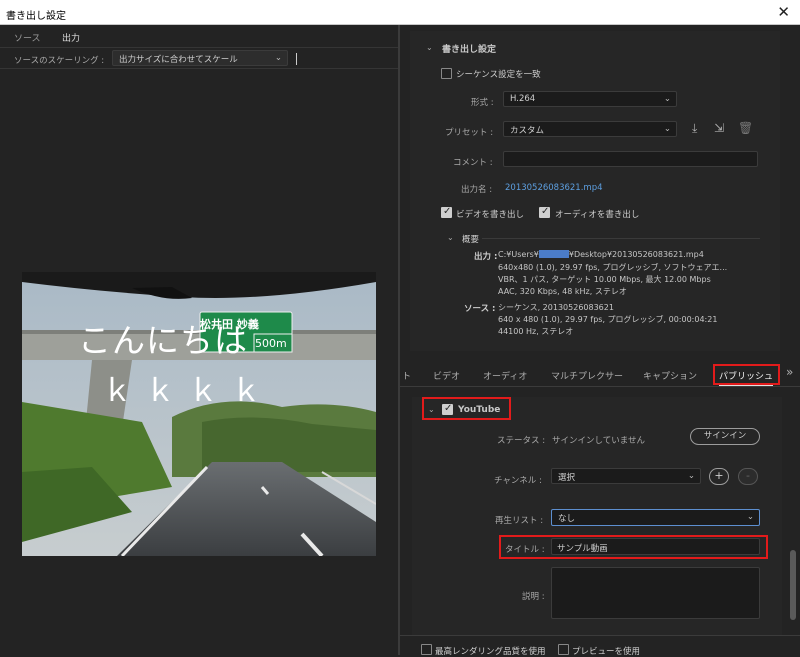  What do you see at coordinates (471, 240) in the screenshot?
I see `summary-title: 概要` at bounding box center [471, 240].